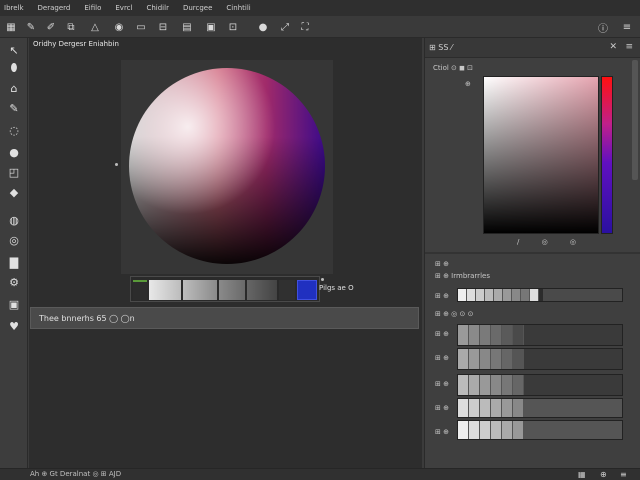 The width and height of the screenshot is (640, 480). I want to click on picker-label: ⊕, so click(468, 84).